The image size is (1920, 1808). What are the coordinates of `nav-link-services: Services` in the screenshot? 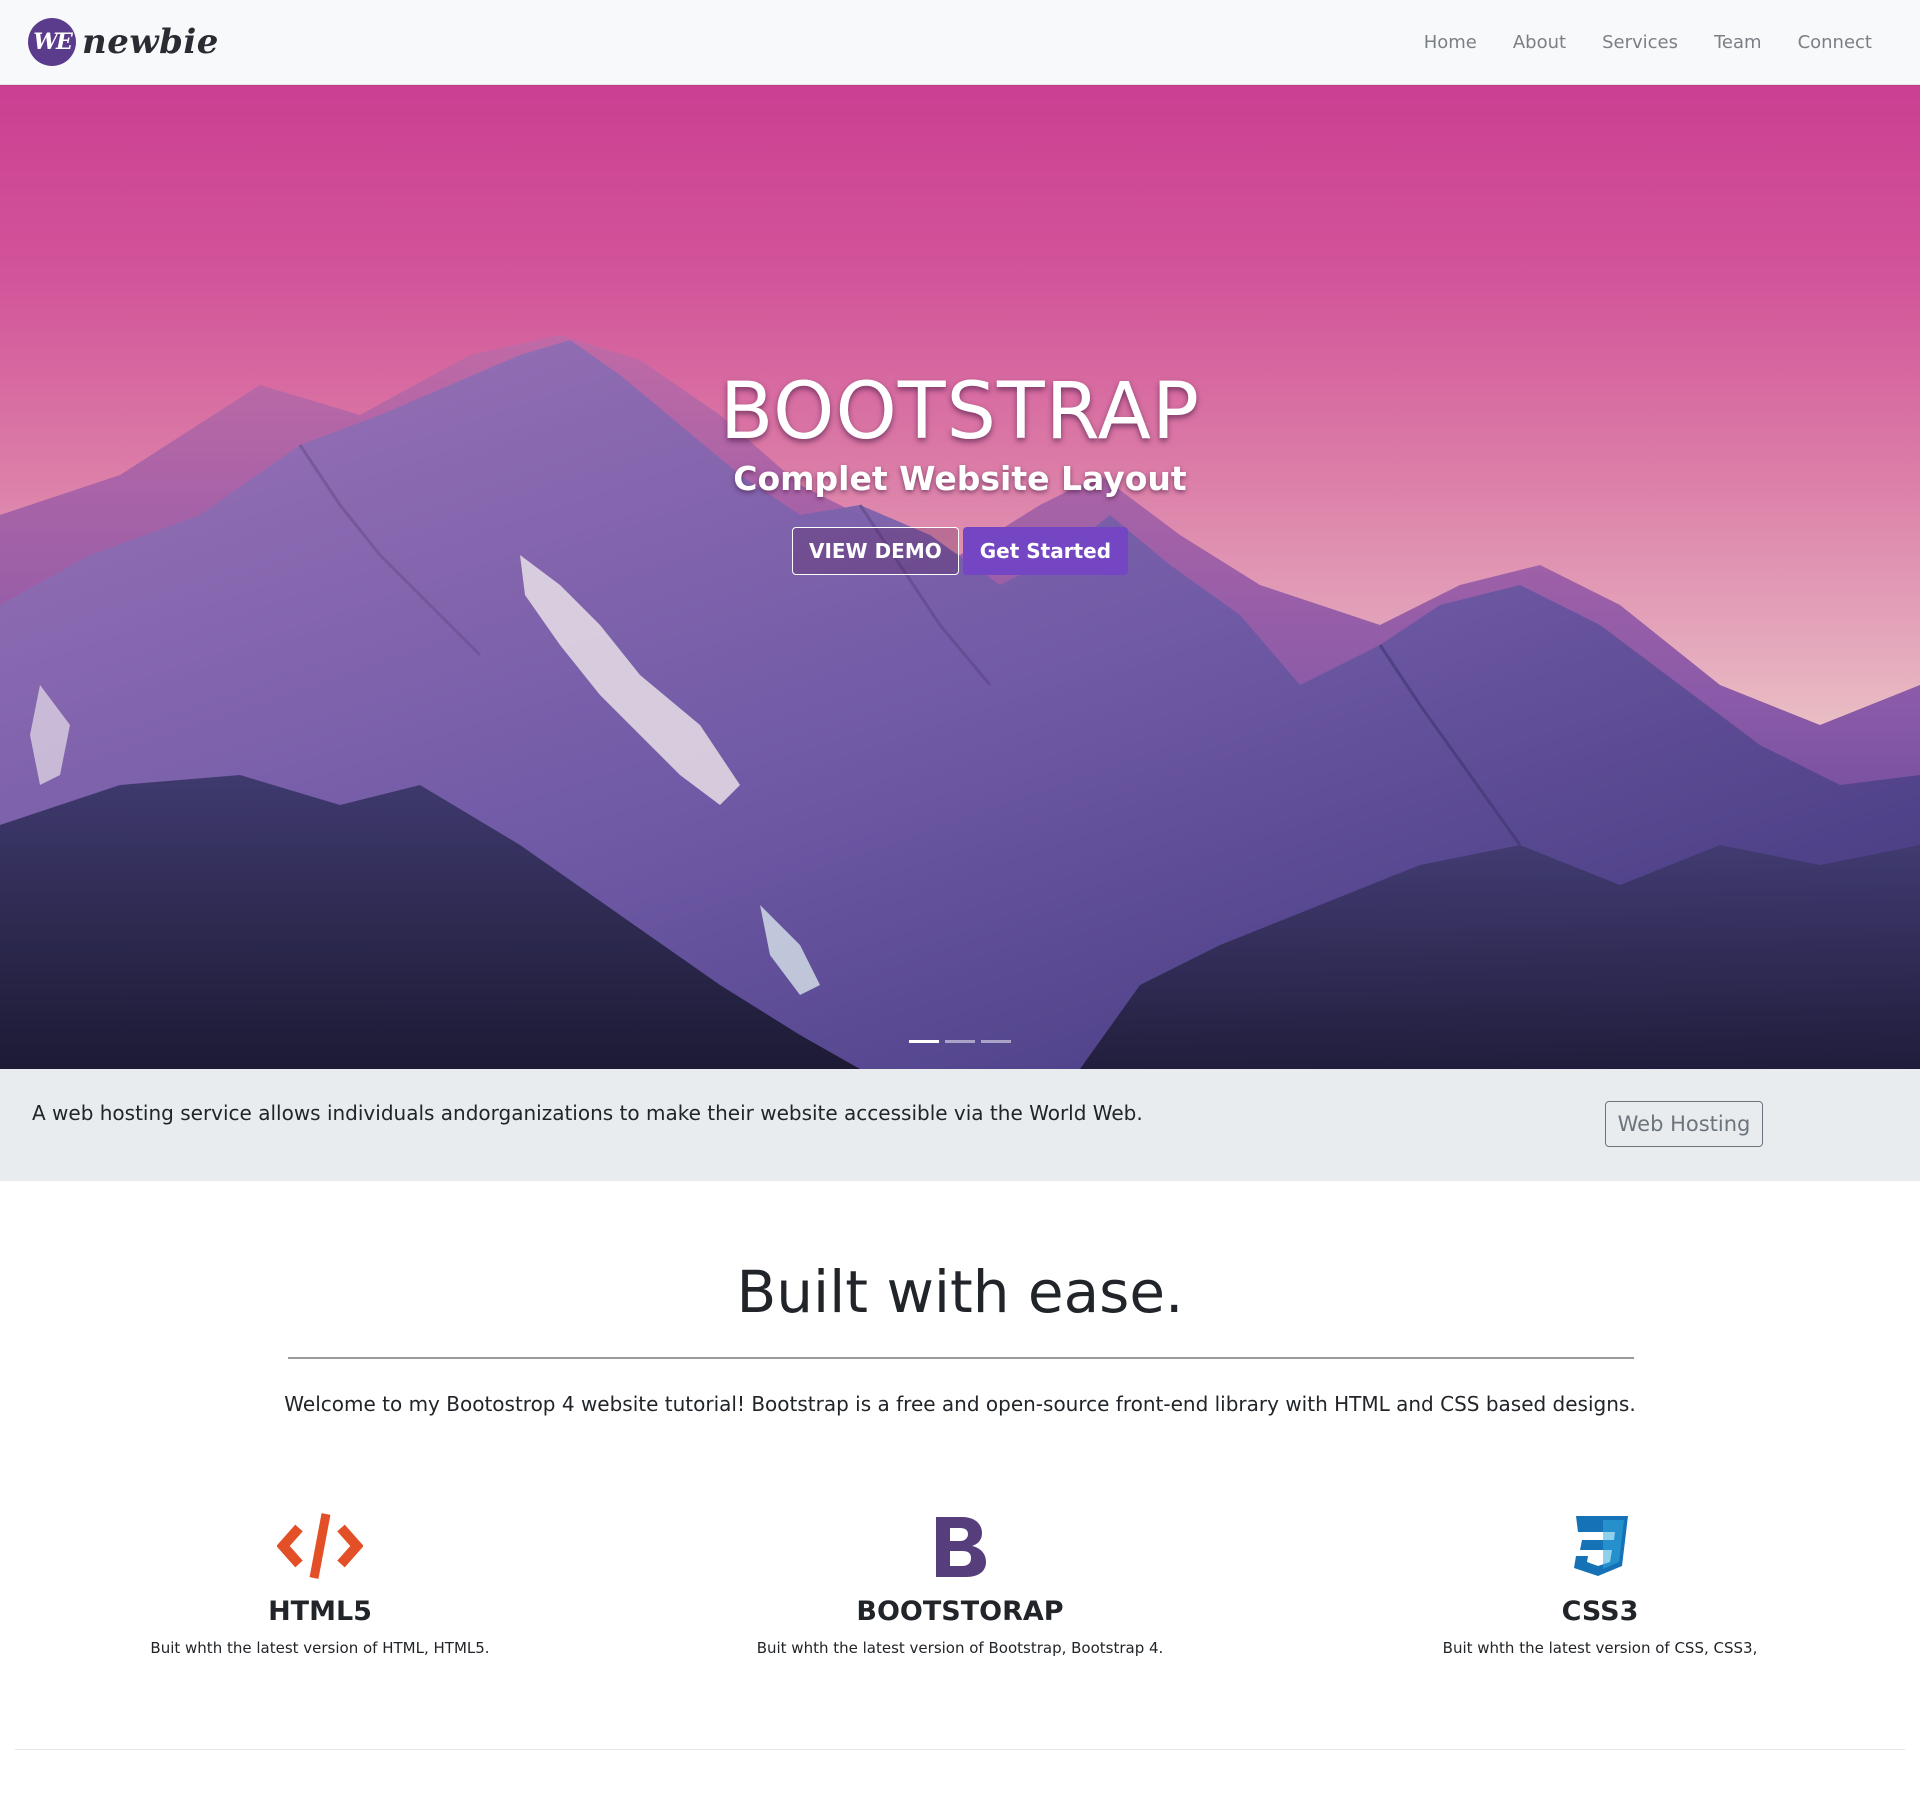 It's located at (1640, 42).